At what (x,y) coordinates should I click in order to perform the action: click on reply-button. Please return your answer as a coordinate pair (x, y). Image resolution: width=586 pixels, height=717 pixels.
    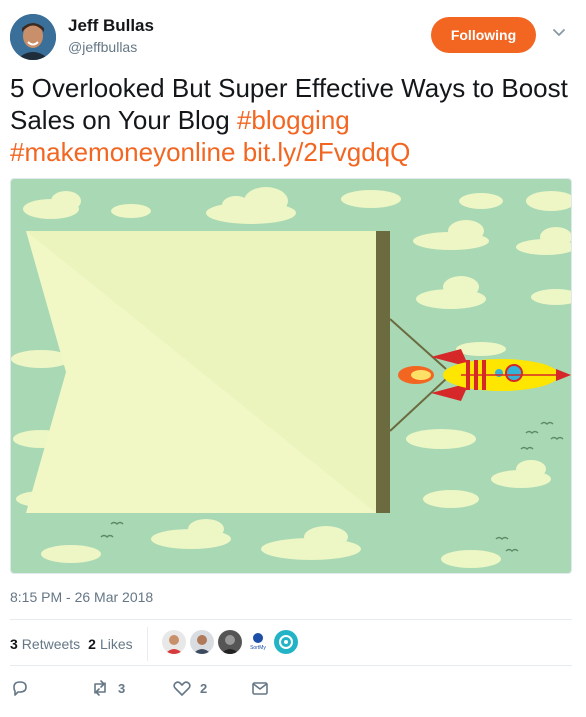
    Looking at the image, I should click on (24, 688).